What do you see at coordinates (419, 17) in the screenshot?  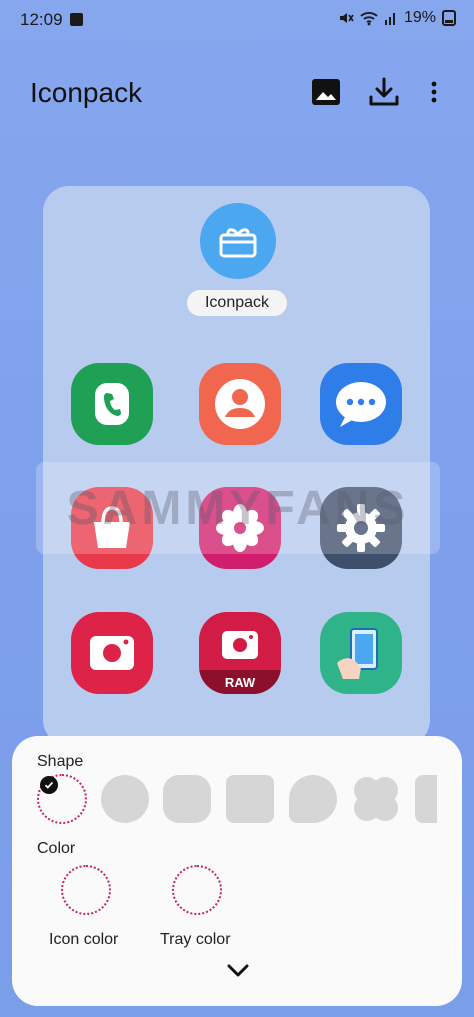 I see `battery-percent: 19%` at bounding box center [419, 17].